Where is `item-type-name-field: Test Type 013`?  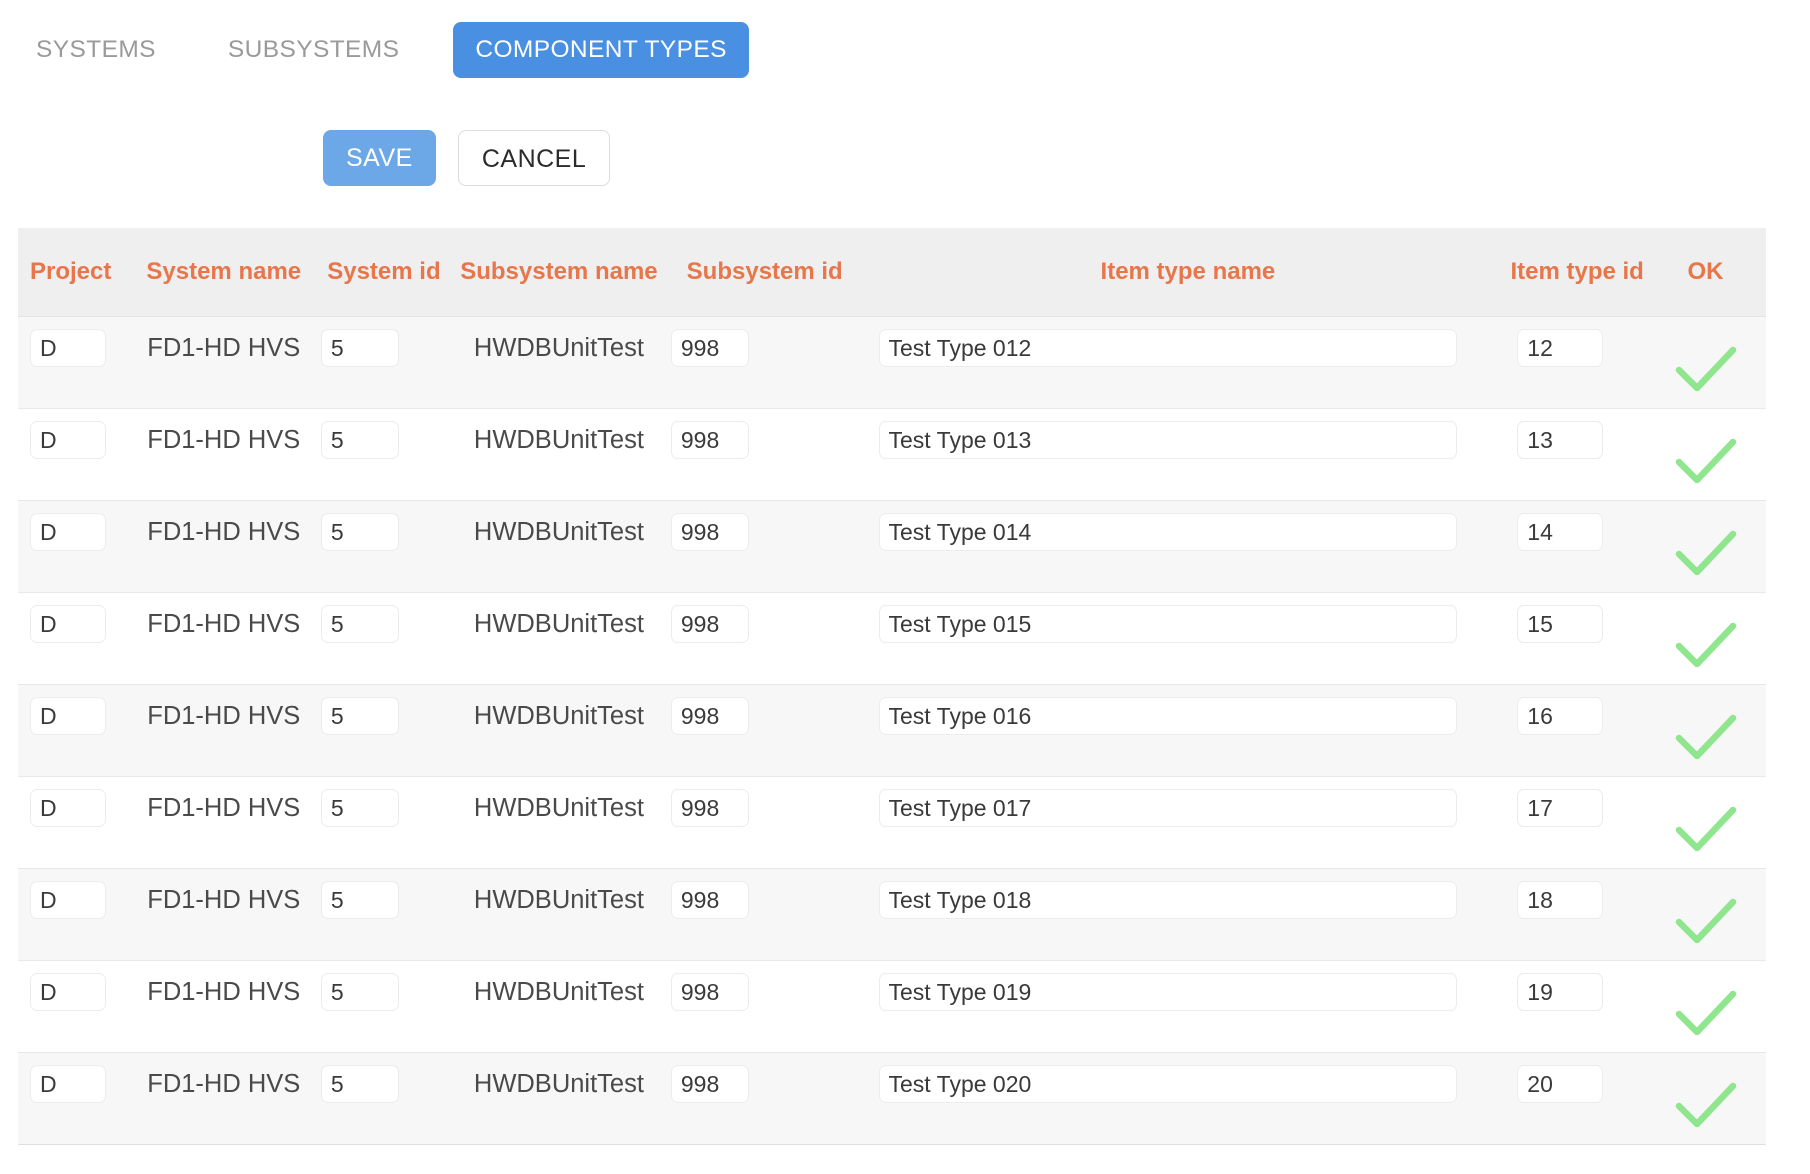
item-type-name-field: Test Type 013 is located at coordinates (1167, 440).